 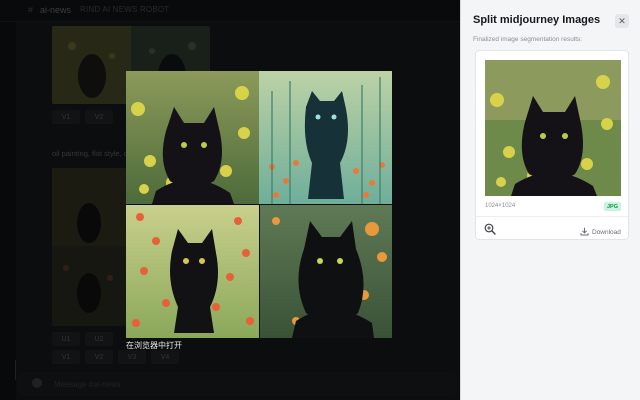 I want to click on panel-subtitle: Finalized image segmentation results:, so click(x=528, y=39).